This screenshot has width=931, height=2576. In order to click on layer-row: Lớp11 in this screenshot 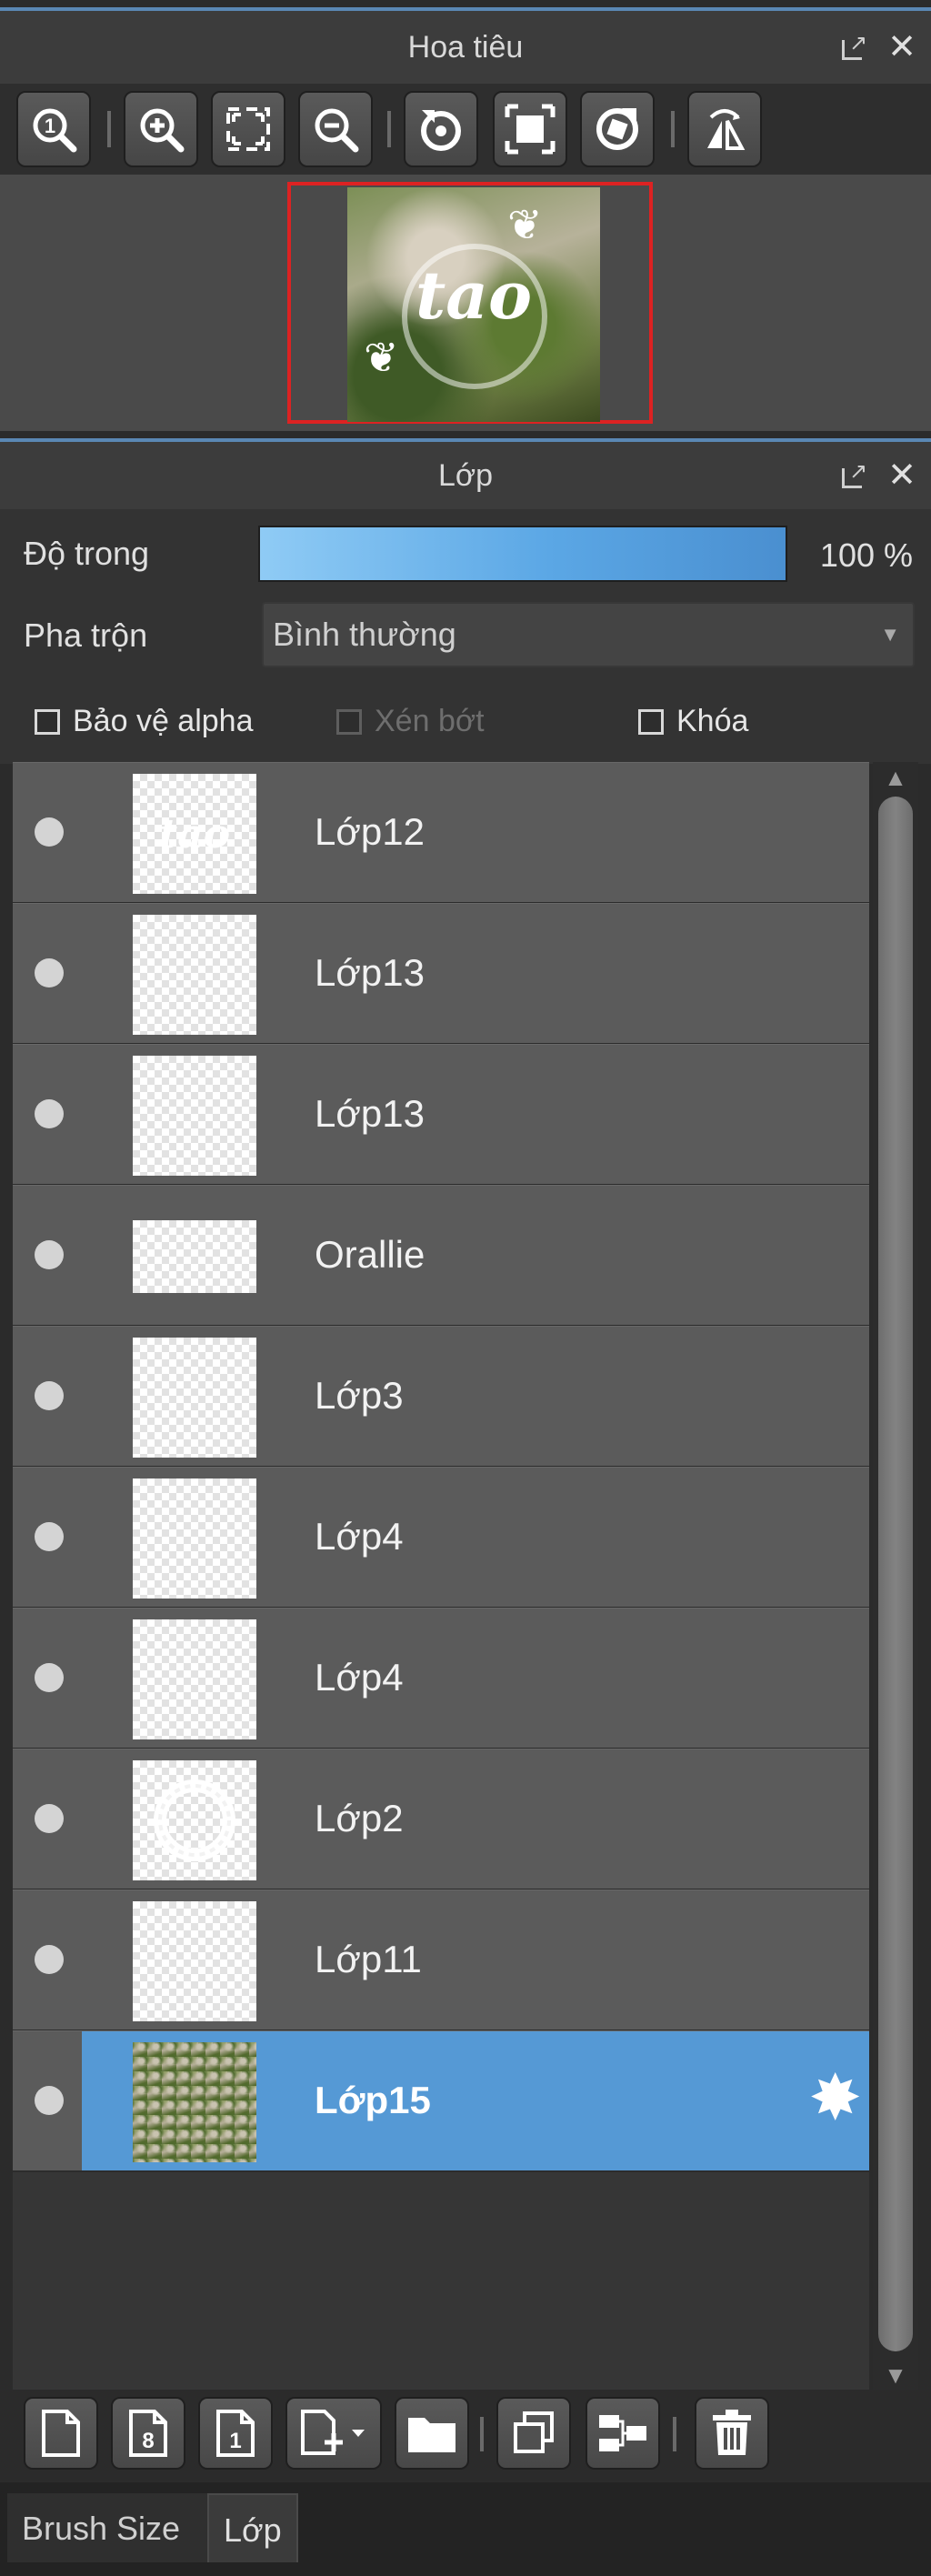, I will do `click(441, 1960)`.